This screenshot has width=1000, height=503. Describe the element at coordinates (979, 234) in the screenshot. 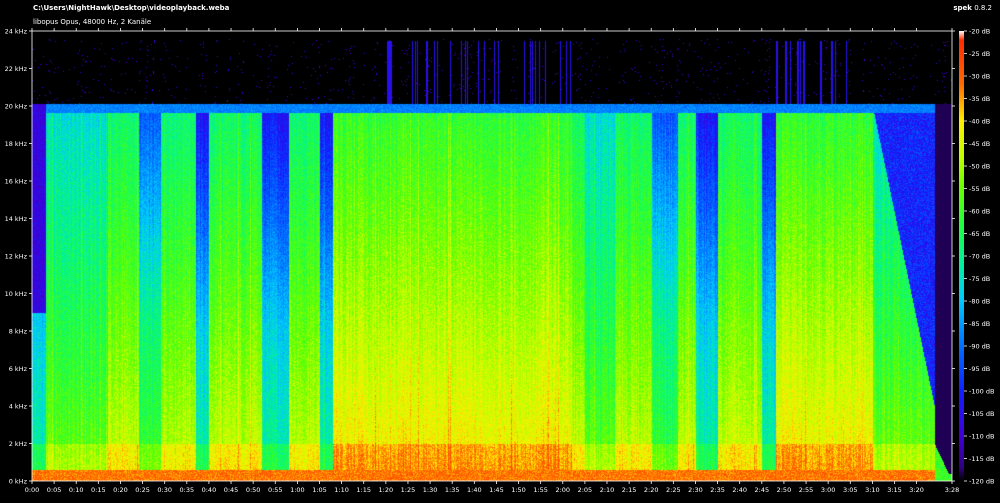

I see `colorbar-tick-label: -65 dB` at that location.